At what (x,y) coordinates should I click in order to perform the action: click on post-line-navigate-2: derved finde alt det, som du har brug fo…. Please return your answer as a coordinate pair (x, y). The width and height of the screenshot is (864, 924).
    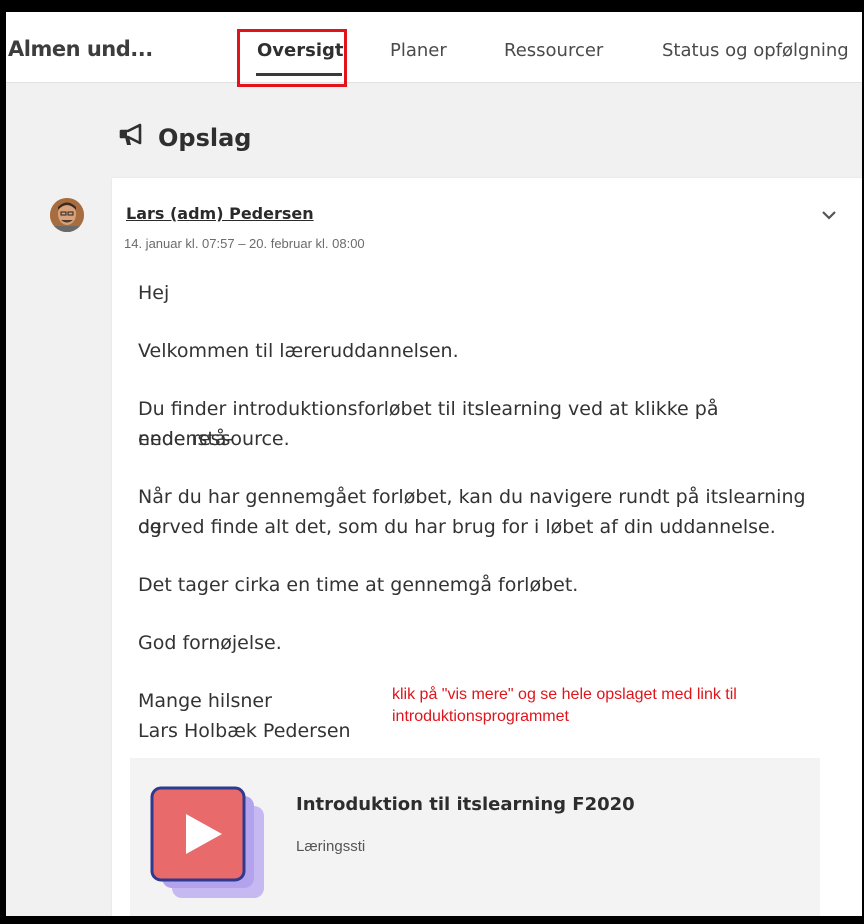
    Looking at the image, I should click on (457, 527).